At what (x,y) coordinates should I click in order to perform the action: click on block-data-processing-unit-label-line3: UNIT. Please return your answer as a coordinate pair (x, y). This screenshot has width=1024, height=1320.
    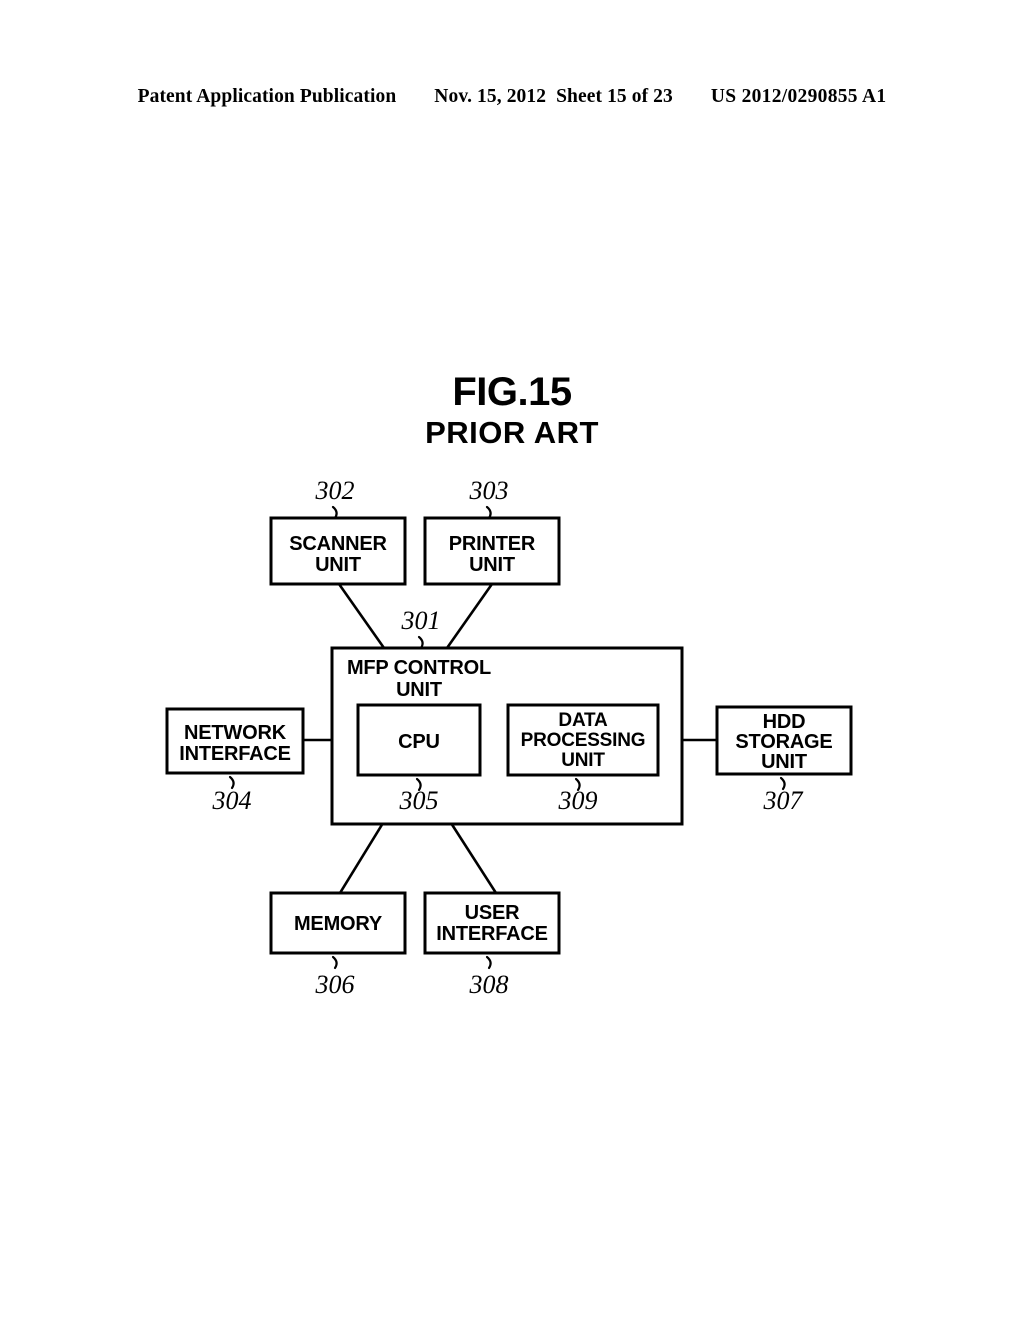
    Looking at the image, I should click on (583, 760).